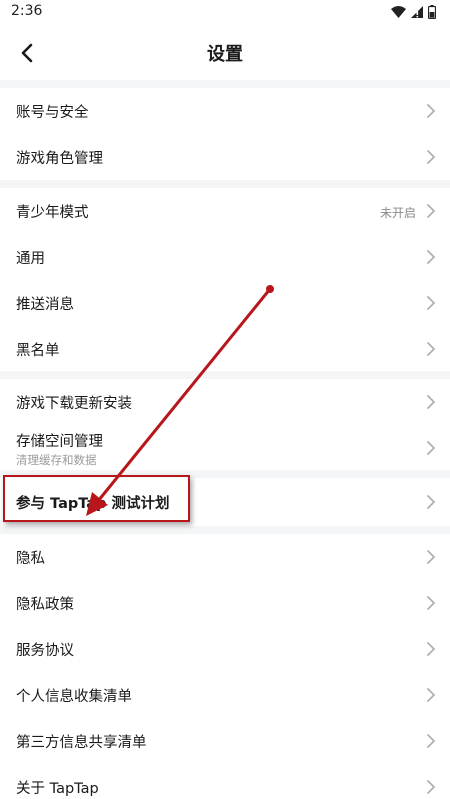  Describe the element at coordinates (225, 603) in the screenshot. I see `settings-item-privacy-policy: 隐私政策` at that location.